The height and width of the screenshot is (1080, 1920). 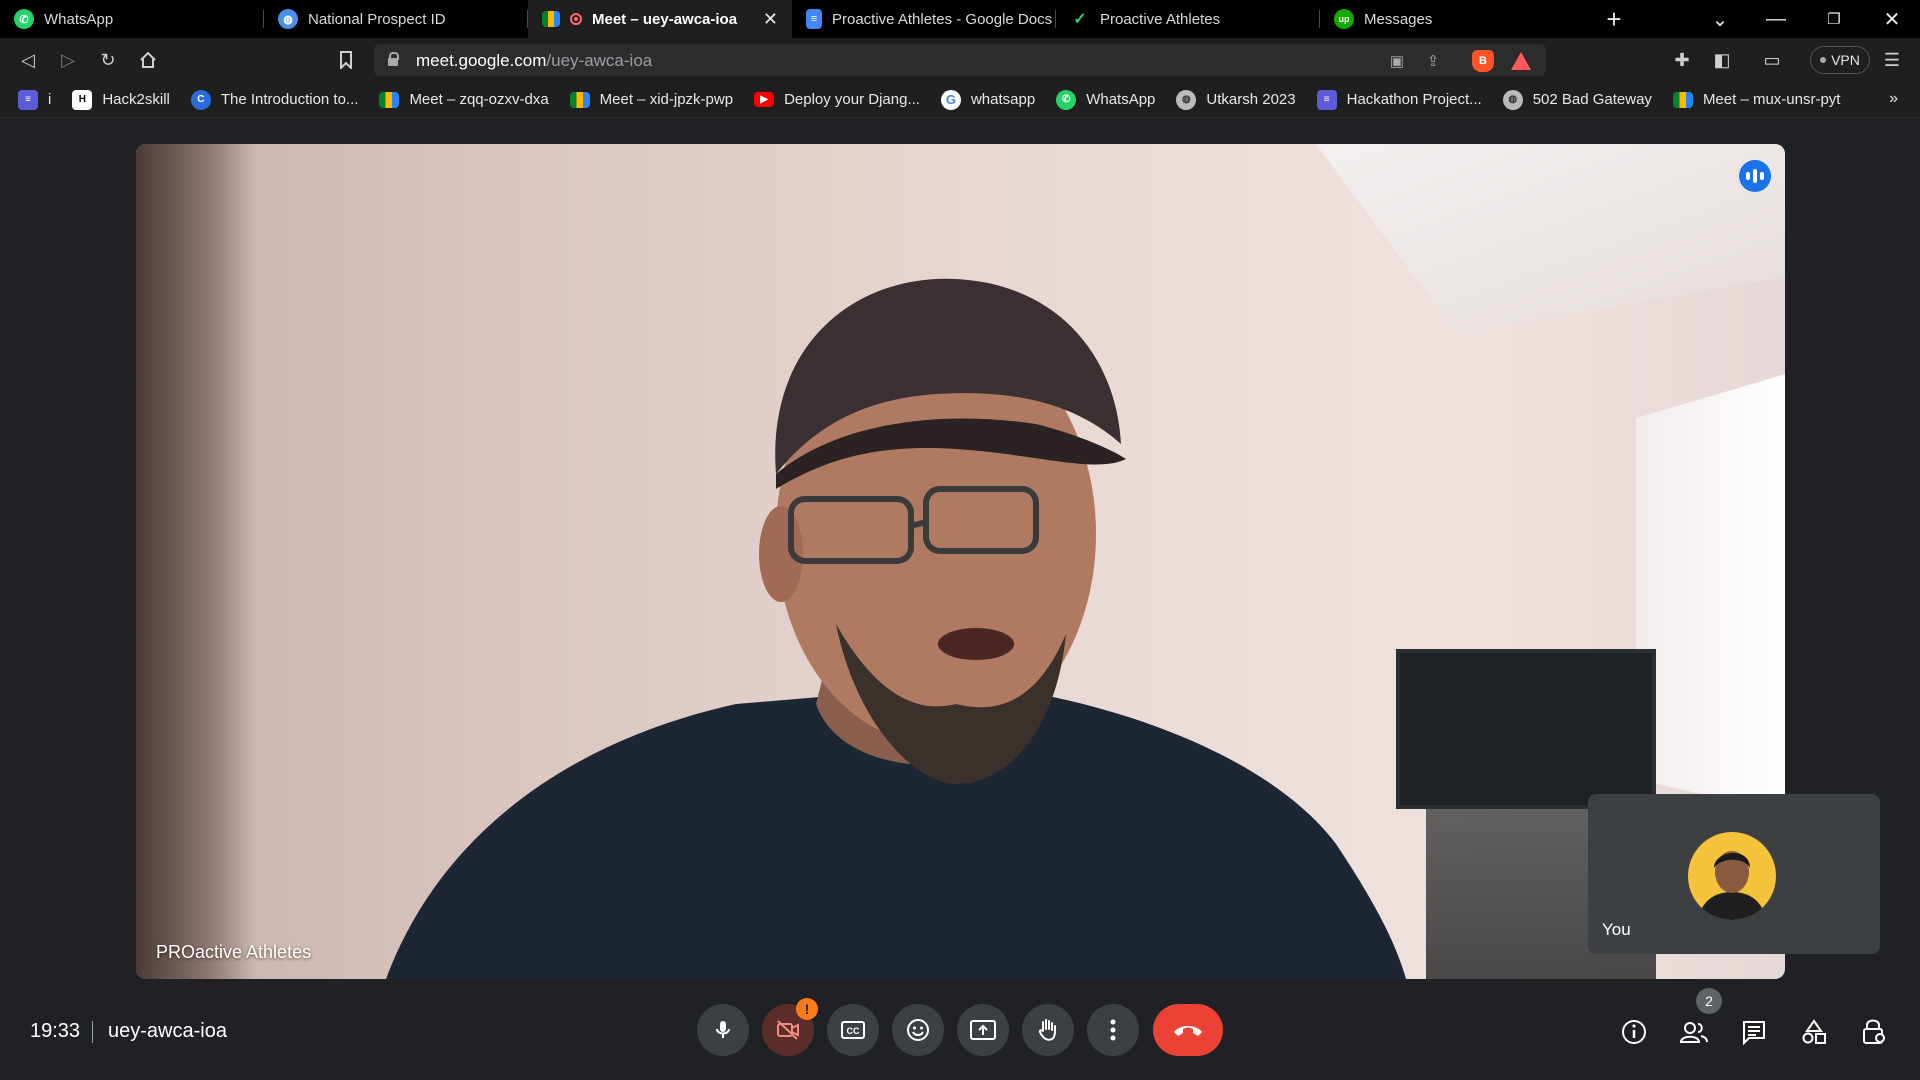 I want to click on forward-arrow-icon: ▷, so click(x=68, y=59).